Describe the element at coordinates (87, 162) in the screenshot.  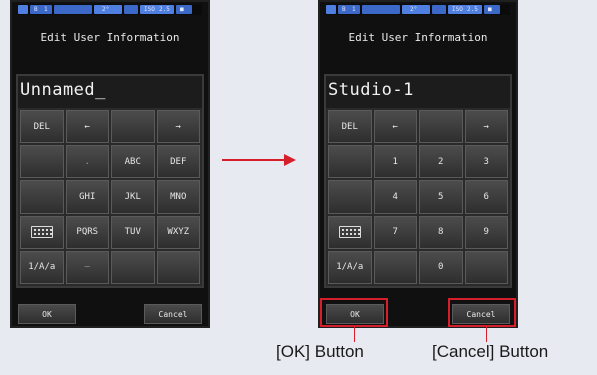
I see `keypad-key: .` at that location.